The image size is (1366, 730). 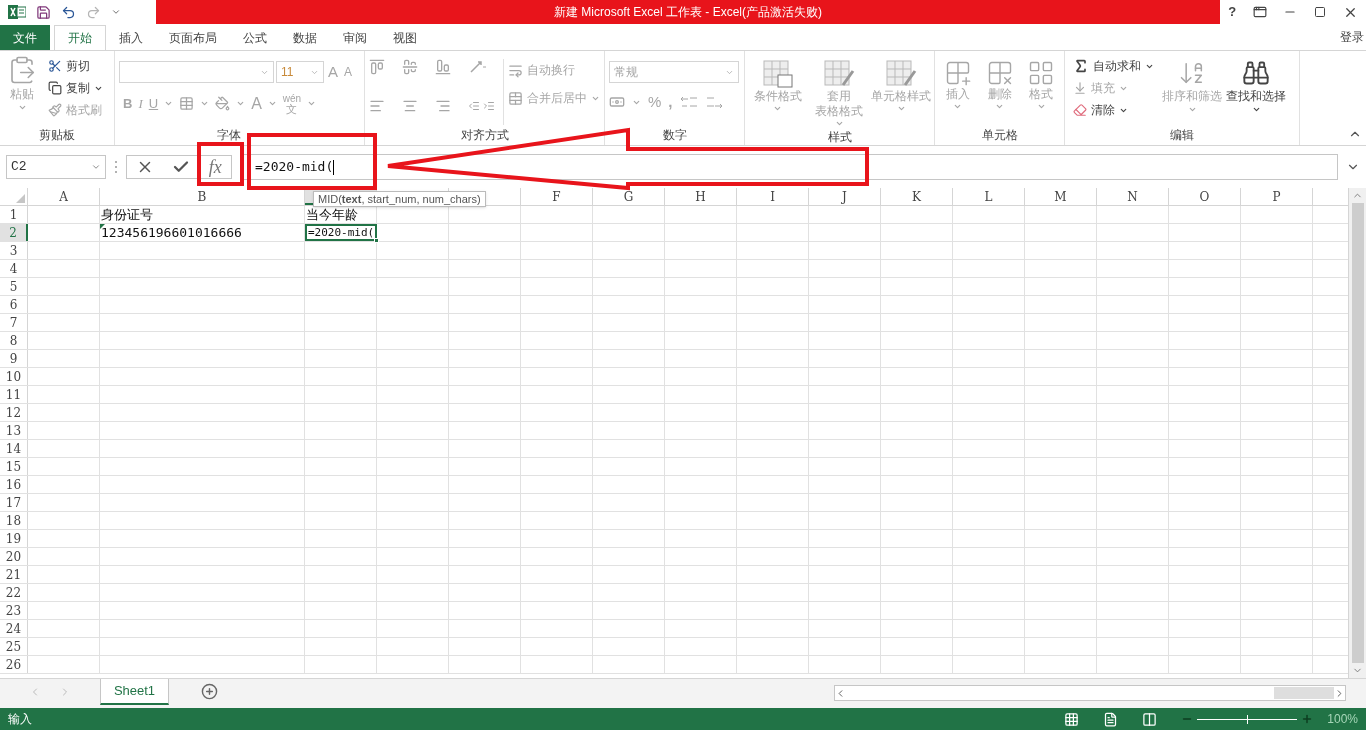 What do you see at coordinates (515, 70) in the screenshot?
I see `wrap-text-icon` at bounding box center [515, 70].